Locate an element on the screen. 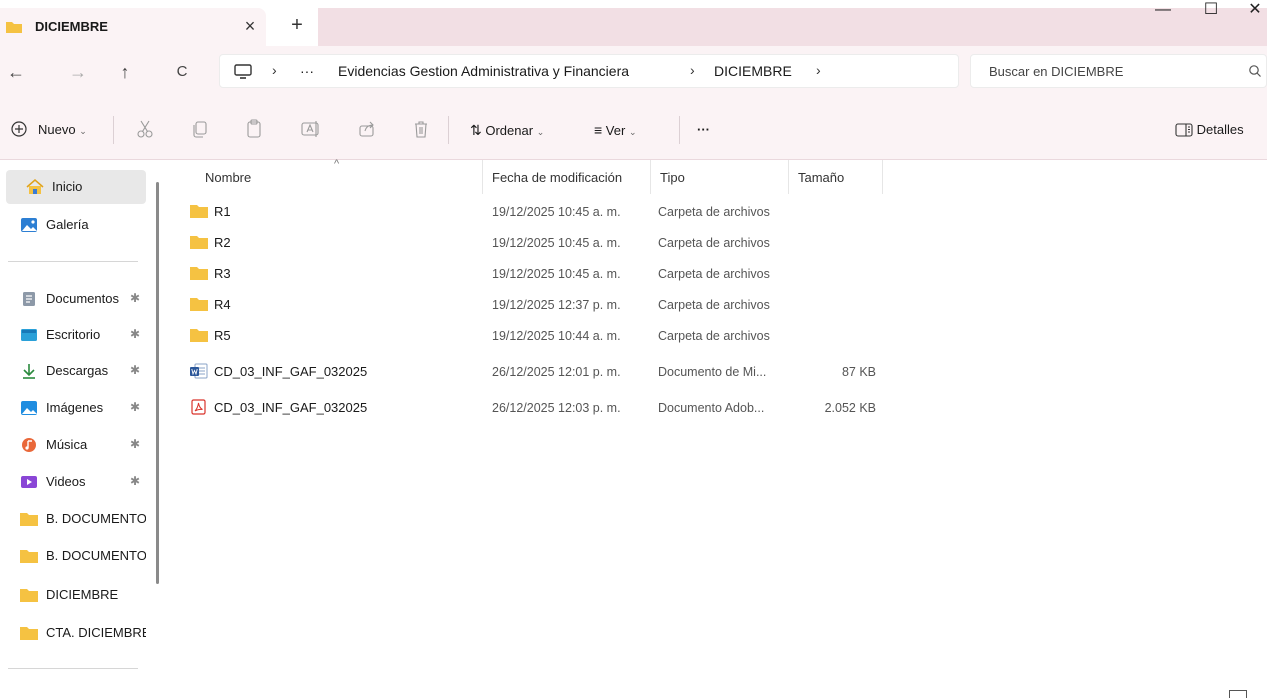 The height and width of the screenshot is (698, 1267). tab-diciembre: DICIEMBRE × is located at coordinates (133, 27).